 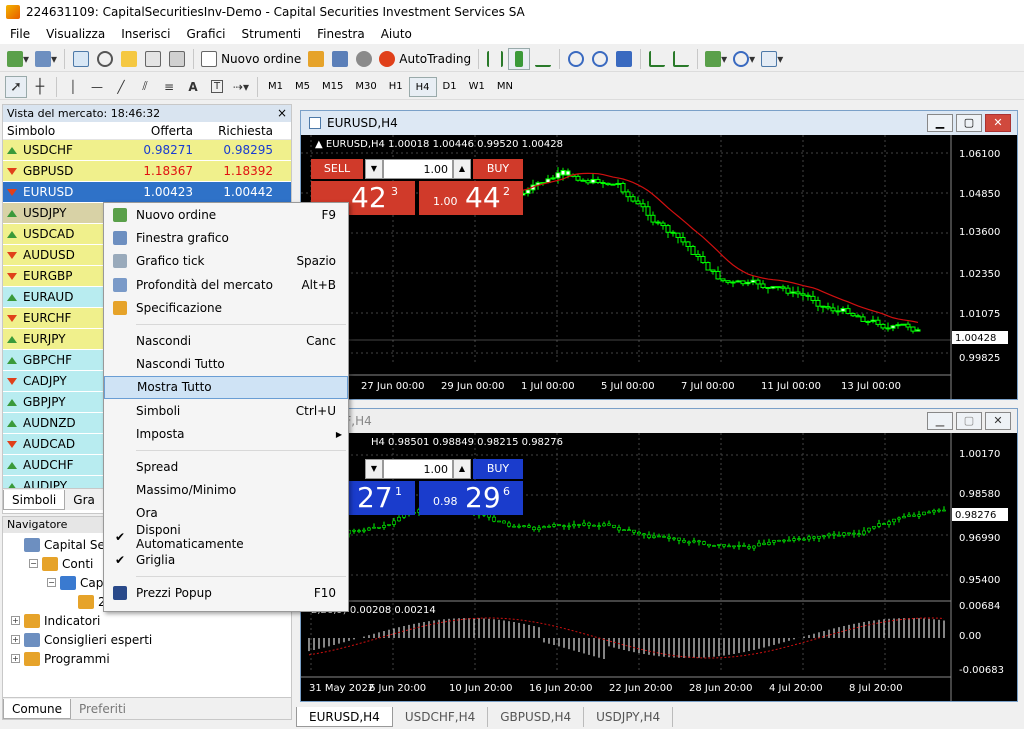 What do you see at coordinates (471, 198) in the screenshot?
I see `buy-price: 1.00 44 2` at bounding box center [471, 198].